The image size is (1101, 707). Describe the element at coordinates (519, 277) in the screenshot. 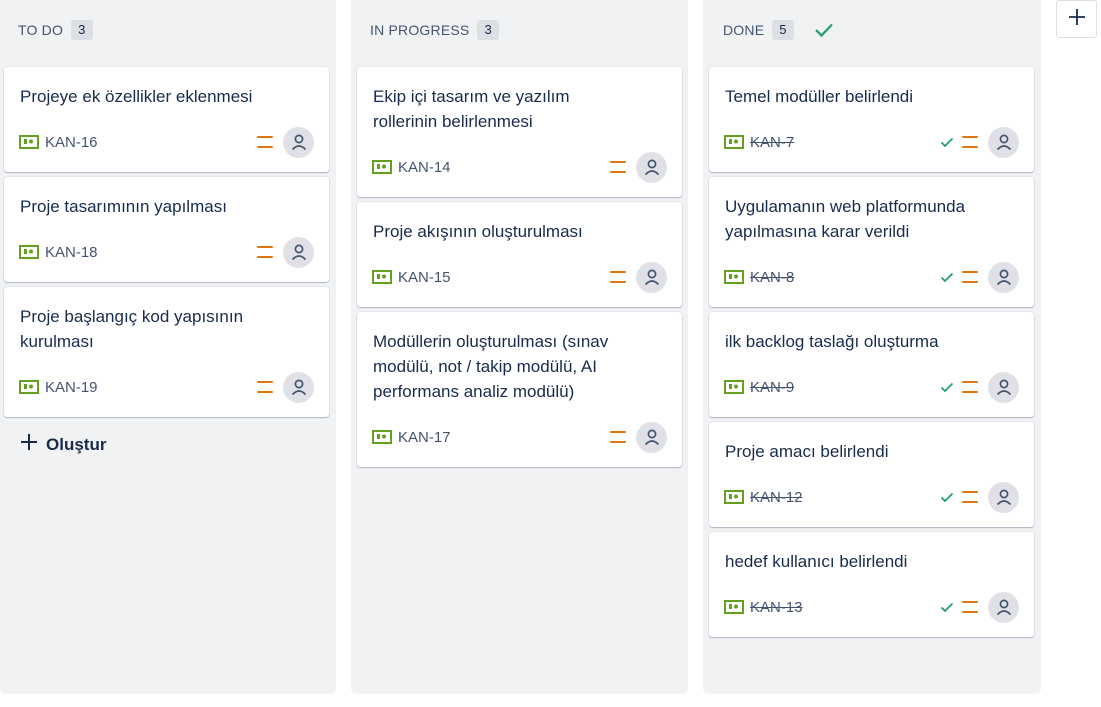

I see `card-footer: KAN-15` at that location.